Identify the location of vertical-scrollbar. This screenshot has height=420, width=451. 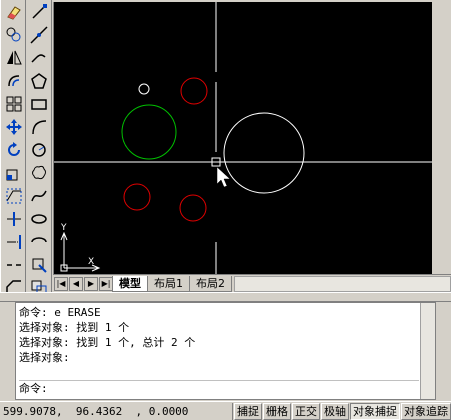
(441, 138).